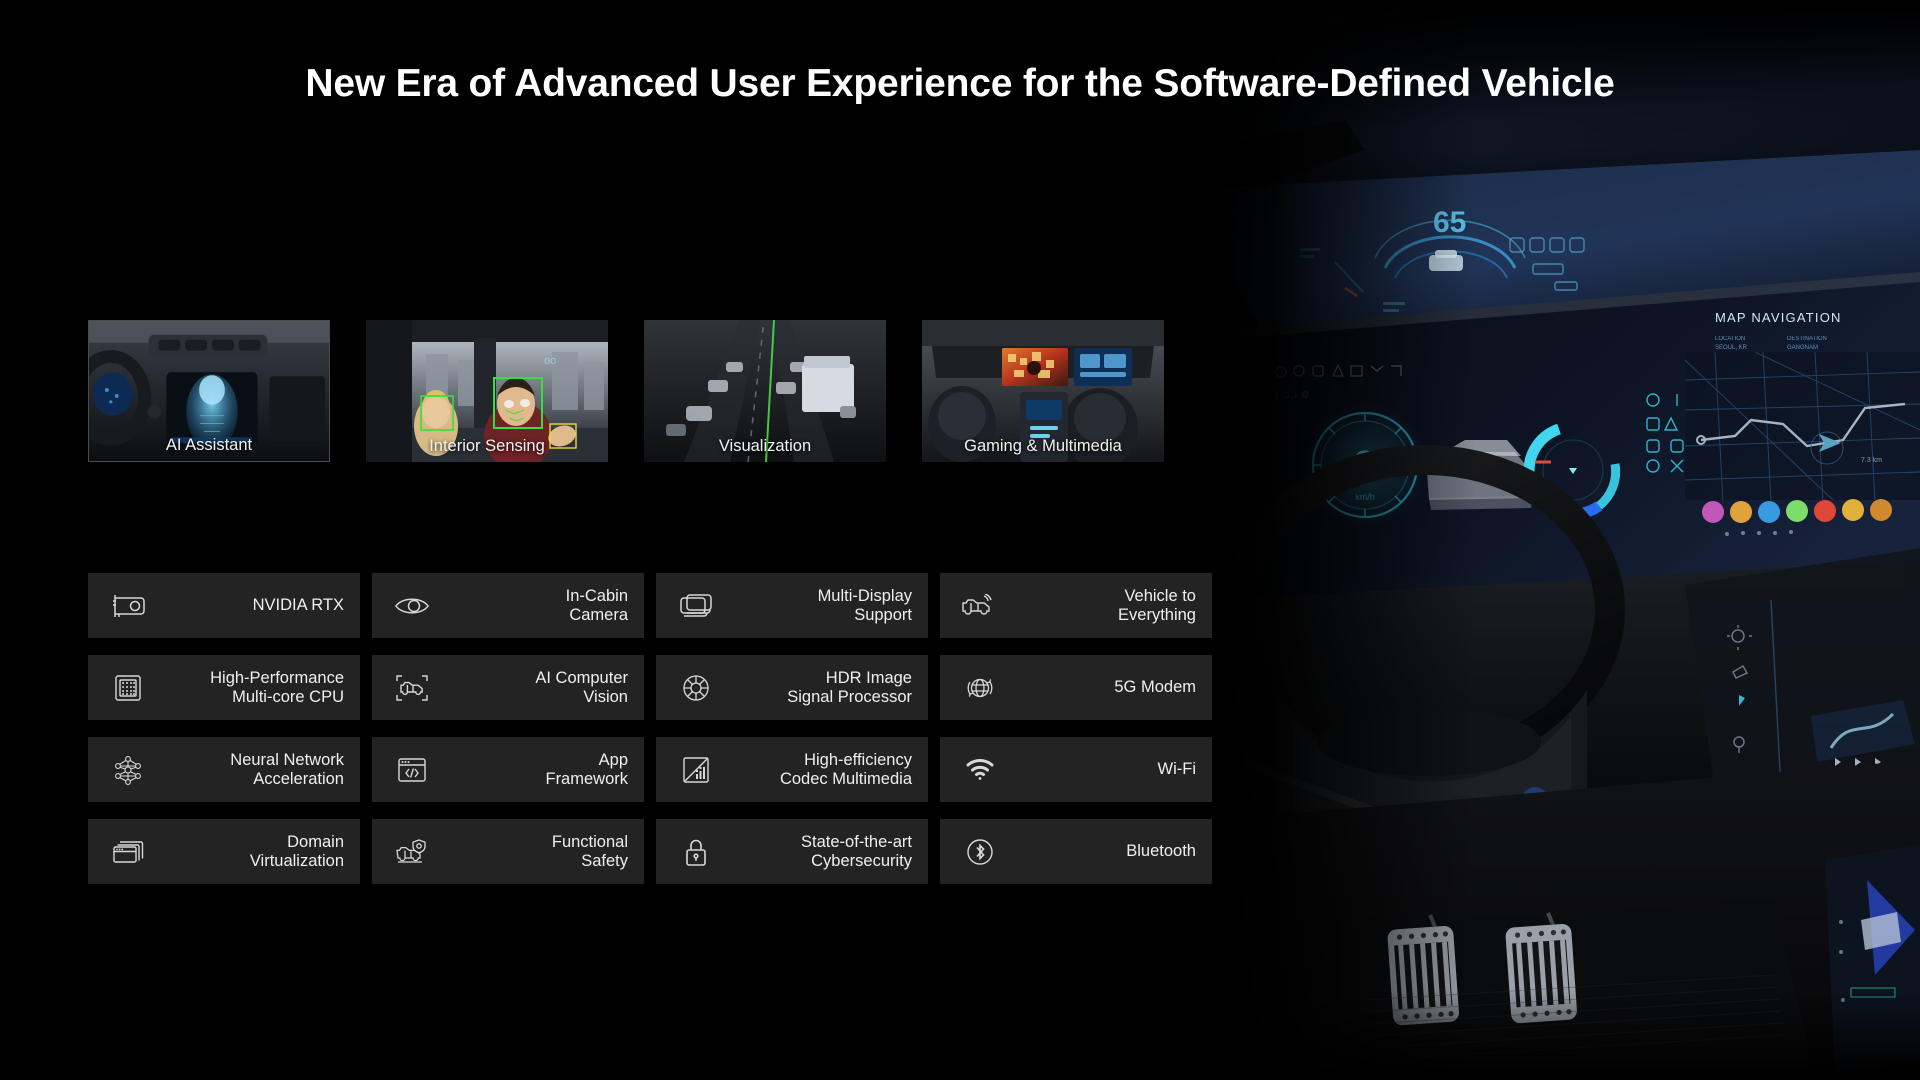  I want to click on feature-tile-hdr-image-signal-processor: HDR Image Signal Processor, so click(792, 687).